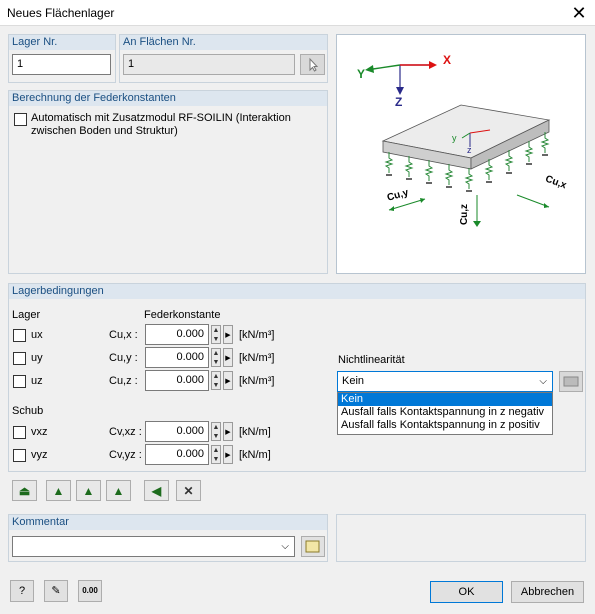  Describe the element at coordinates (125, 455) in the screenshot. I see `cvyz-const-label: Cv,yz :` at that location.